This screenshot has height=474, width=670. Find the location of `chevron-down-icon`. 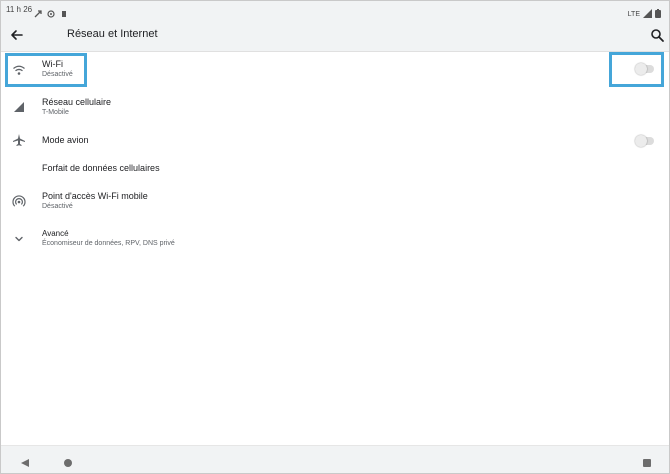

chevron-down-icon is located at coordinates (19, 239).